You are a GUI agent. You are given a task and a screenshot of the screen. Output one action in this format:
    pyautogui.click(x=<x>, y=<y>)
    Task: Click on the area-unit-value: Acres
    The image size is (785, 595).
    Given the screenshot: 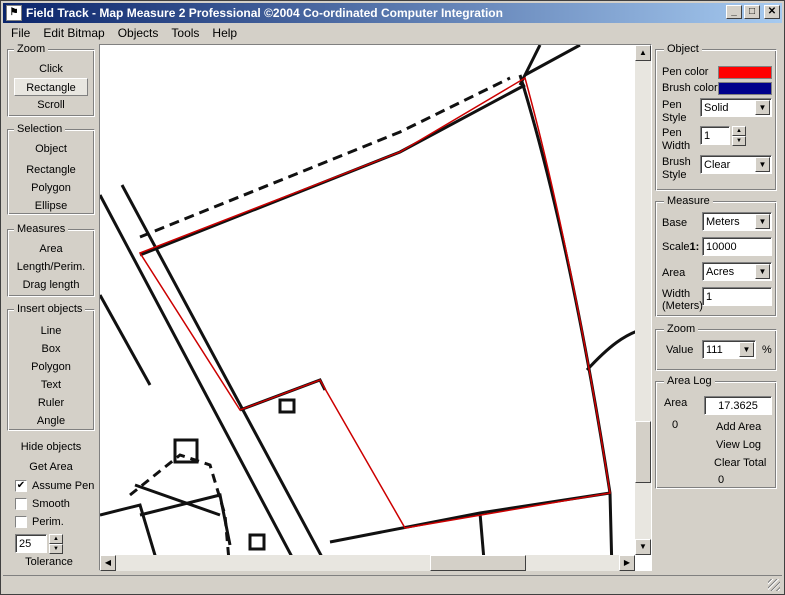 What is the action you would take?
    pyautogui.click(x=720, y=272)
    